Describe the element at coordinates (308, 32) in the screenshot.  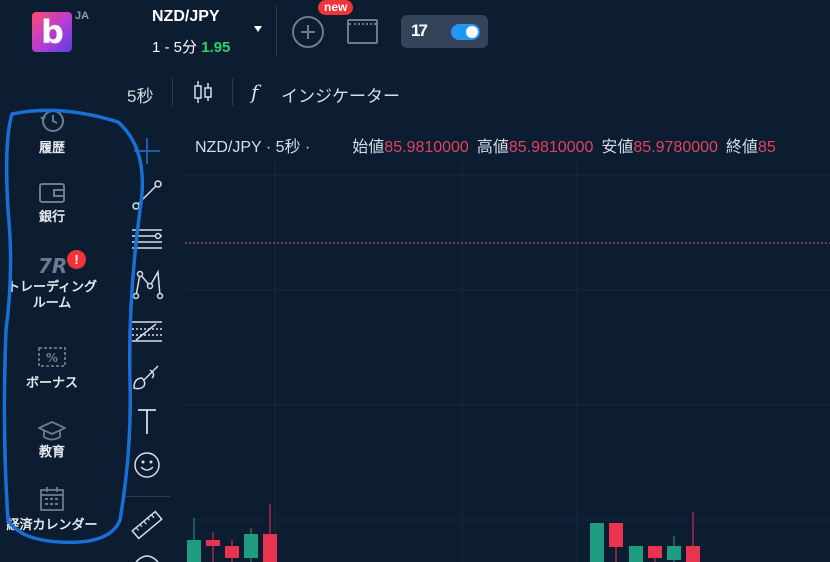
I see `add-asset-button` at that location.